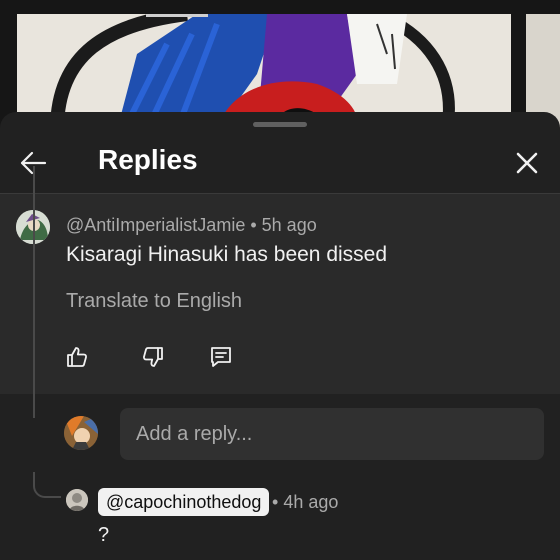 This screenshot has height=560, width=560. I want to click on reply-author-handle: @capochinothedog, so click(184, 502).